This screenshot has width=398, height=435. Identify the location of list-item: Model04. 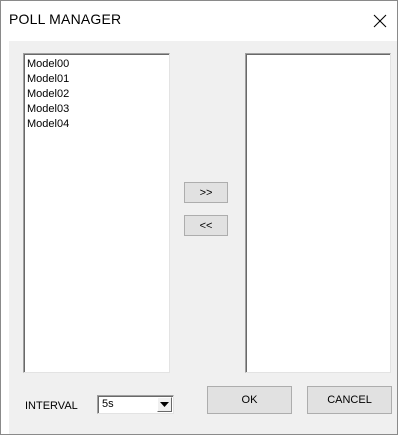
(96, 124).